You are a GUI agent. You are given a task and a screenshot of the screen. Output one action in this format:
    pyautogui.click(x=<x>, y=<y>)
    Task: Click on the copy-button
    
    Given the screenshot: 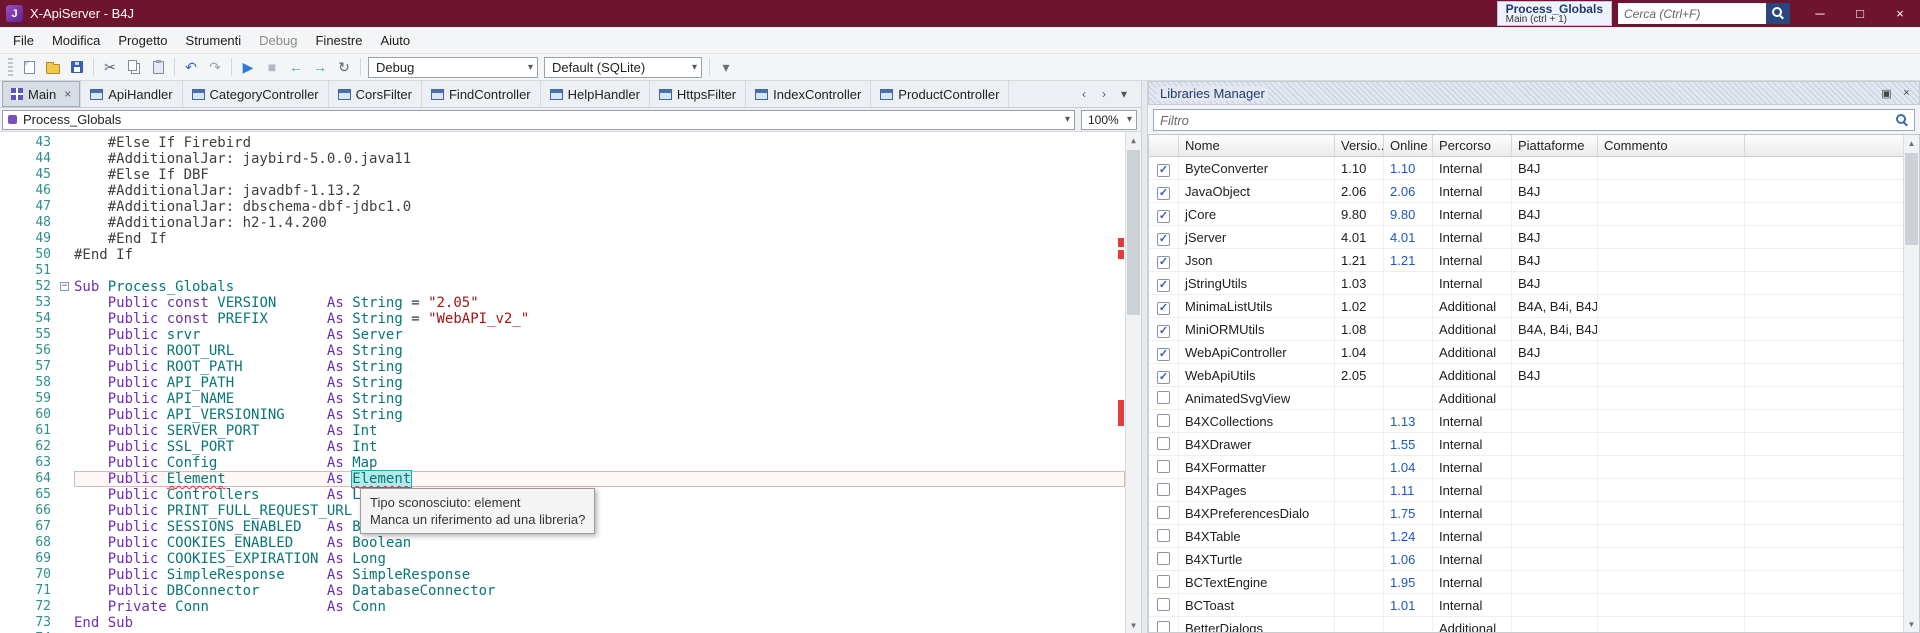 What is the action you would take?
    pyautogui.click(x=134, y=67)
    